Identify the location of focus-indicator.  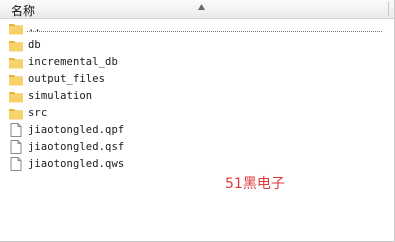
(204, 31).